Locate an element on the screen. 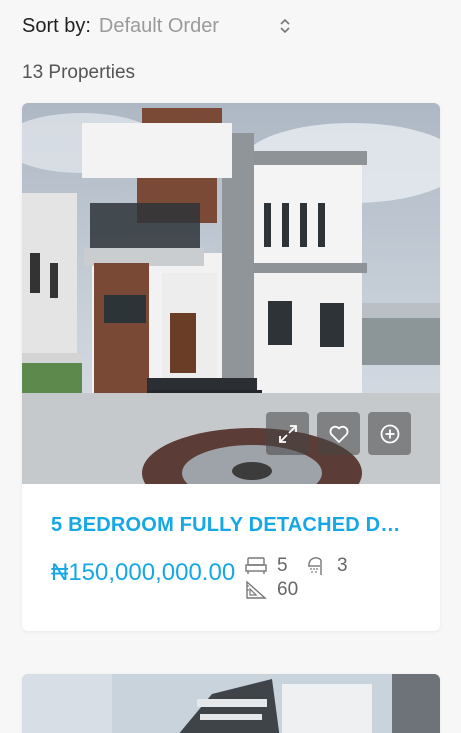 The height and width of the screenshot is (733, 461). compare-button is located at coordinates (389, 433).